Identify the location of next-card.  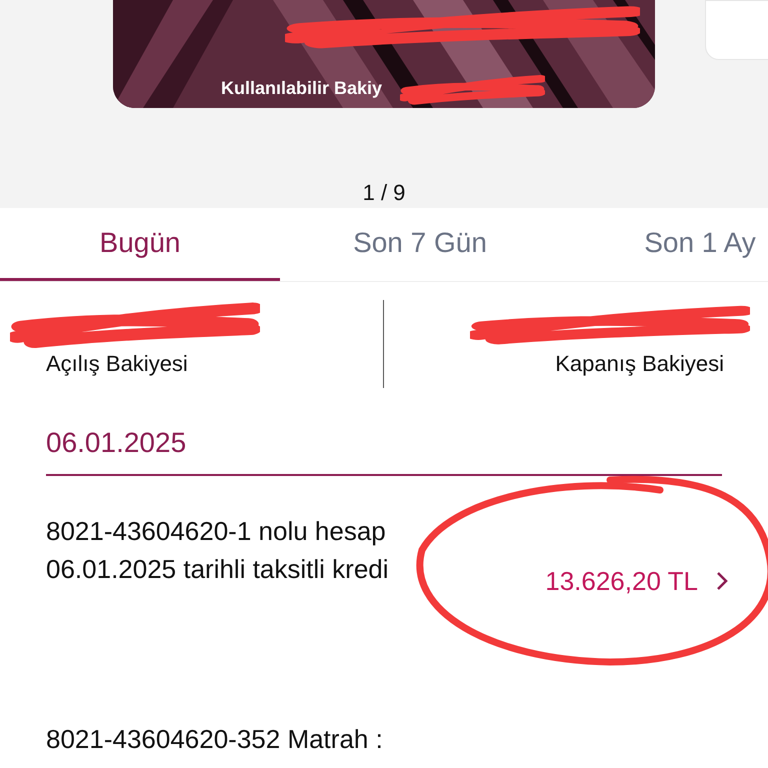
(736, 30).